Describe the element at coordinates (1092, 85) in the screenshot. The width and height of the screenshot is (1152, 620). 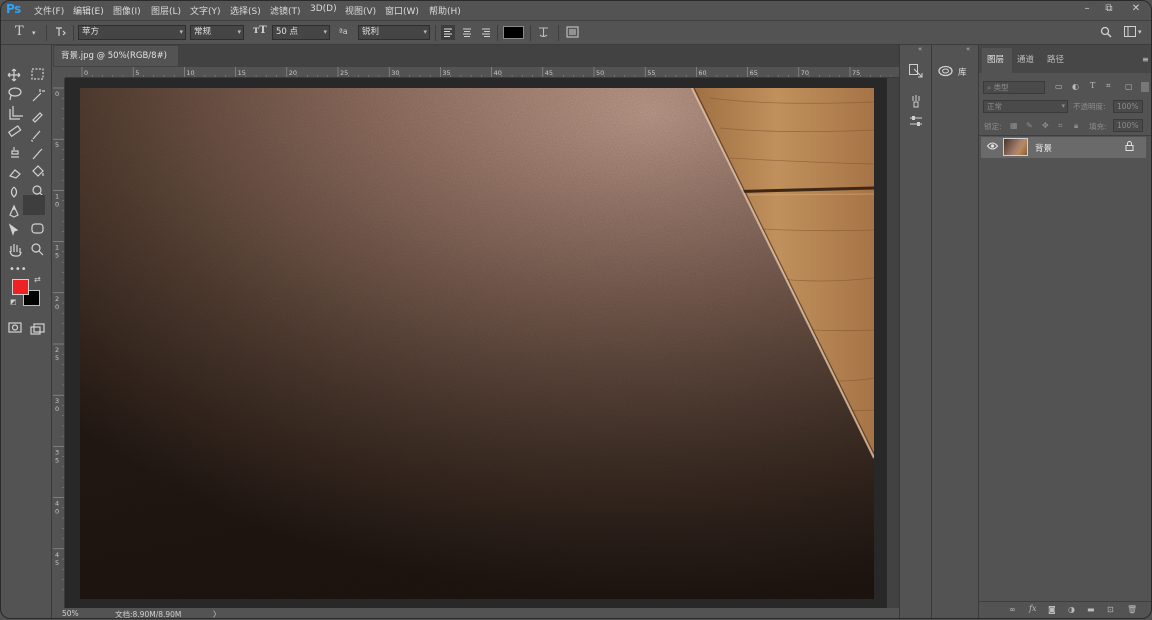
I see `type-filter-icon: T` at that location.